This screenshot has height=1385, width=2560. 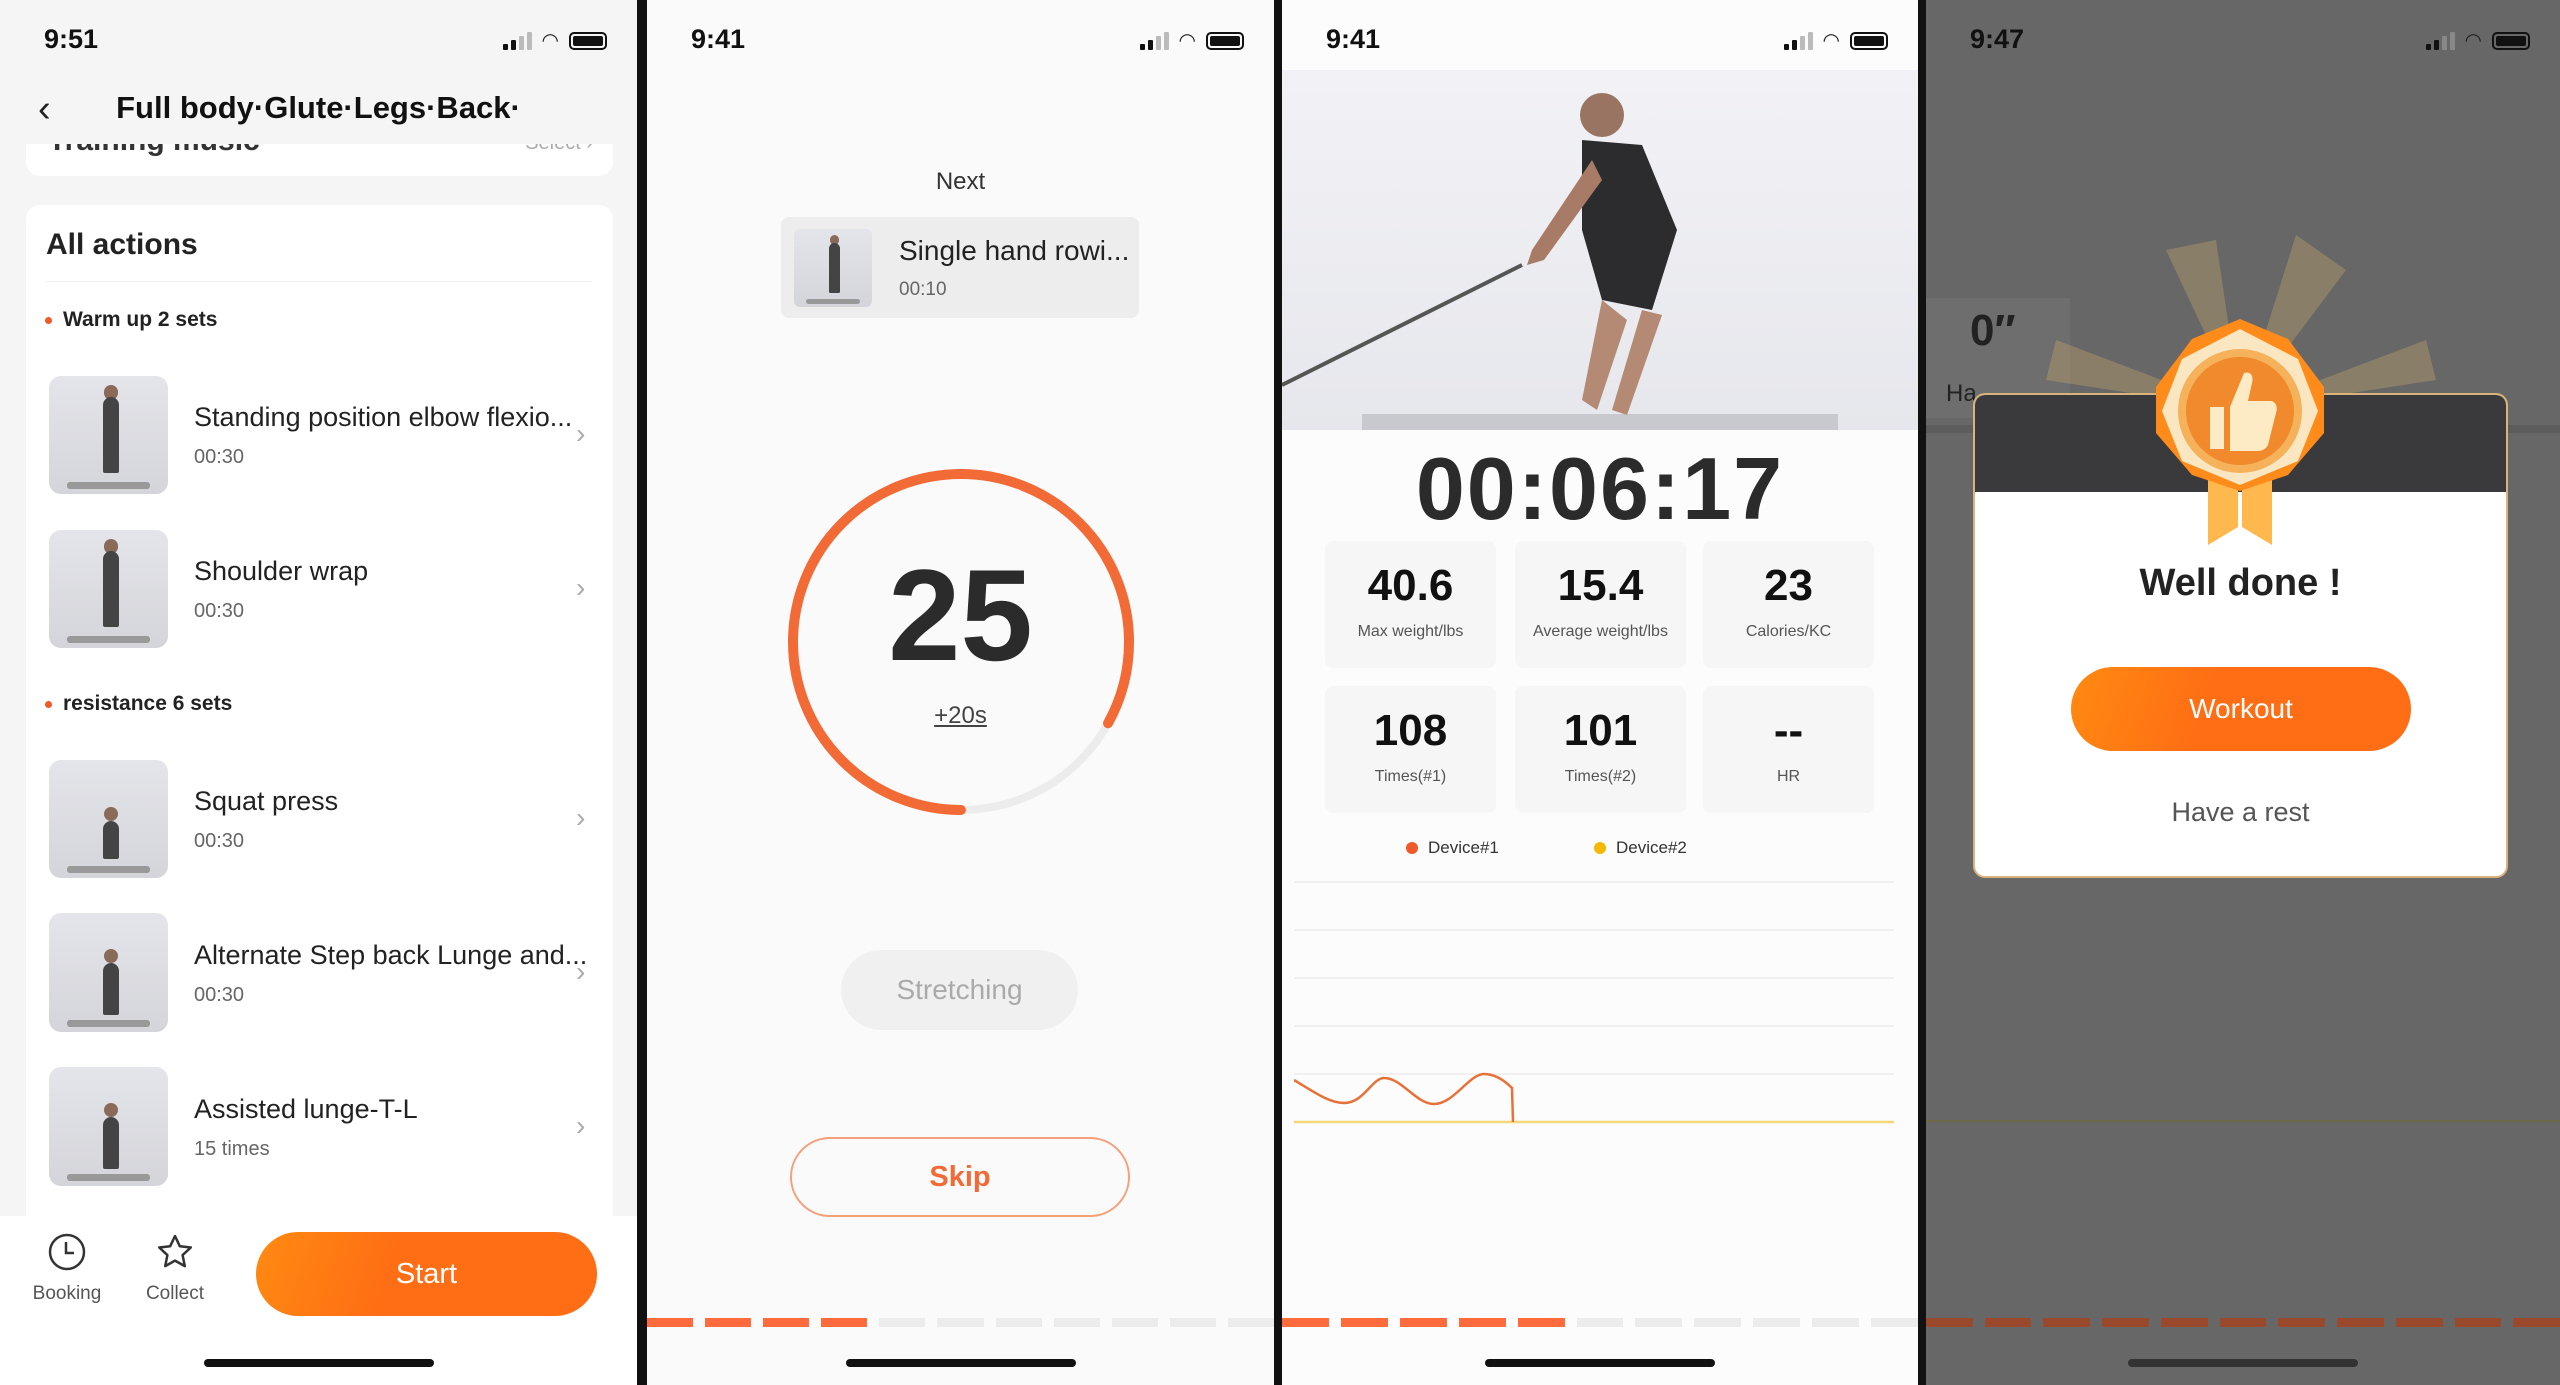 What do you see at coordinates (2241, 709) in the screenshot?
I see `workout-button: Workout` at bounding box center [2241, 709].